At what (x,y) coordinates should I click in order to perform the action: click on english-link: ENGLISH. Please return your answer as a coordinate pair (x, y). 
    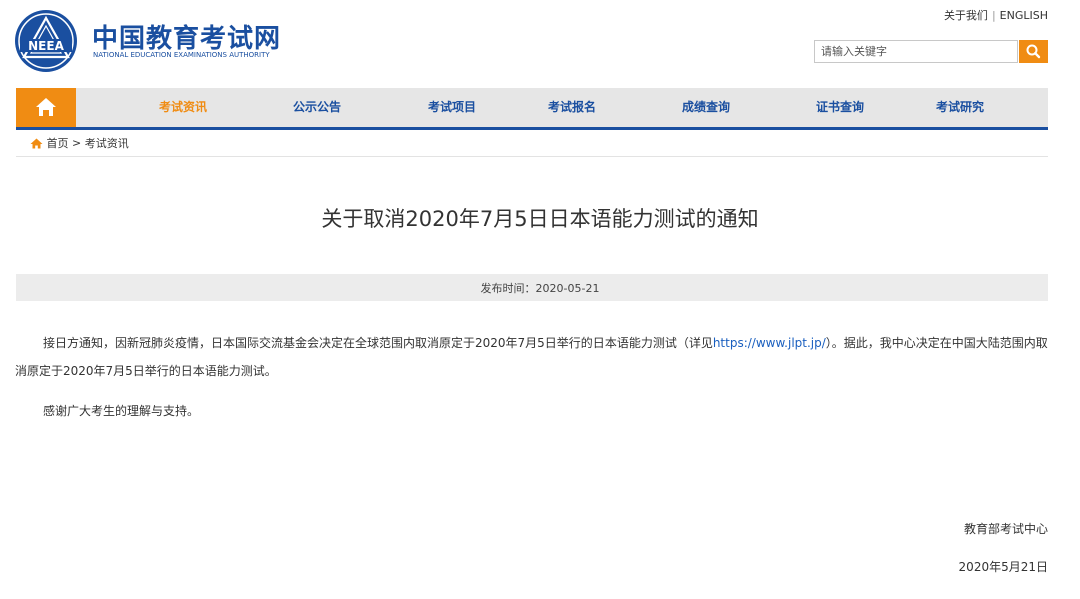
    Looking at the image, I should click on (1024, 15).